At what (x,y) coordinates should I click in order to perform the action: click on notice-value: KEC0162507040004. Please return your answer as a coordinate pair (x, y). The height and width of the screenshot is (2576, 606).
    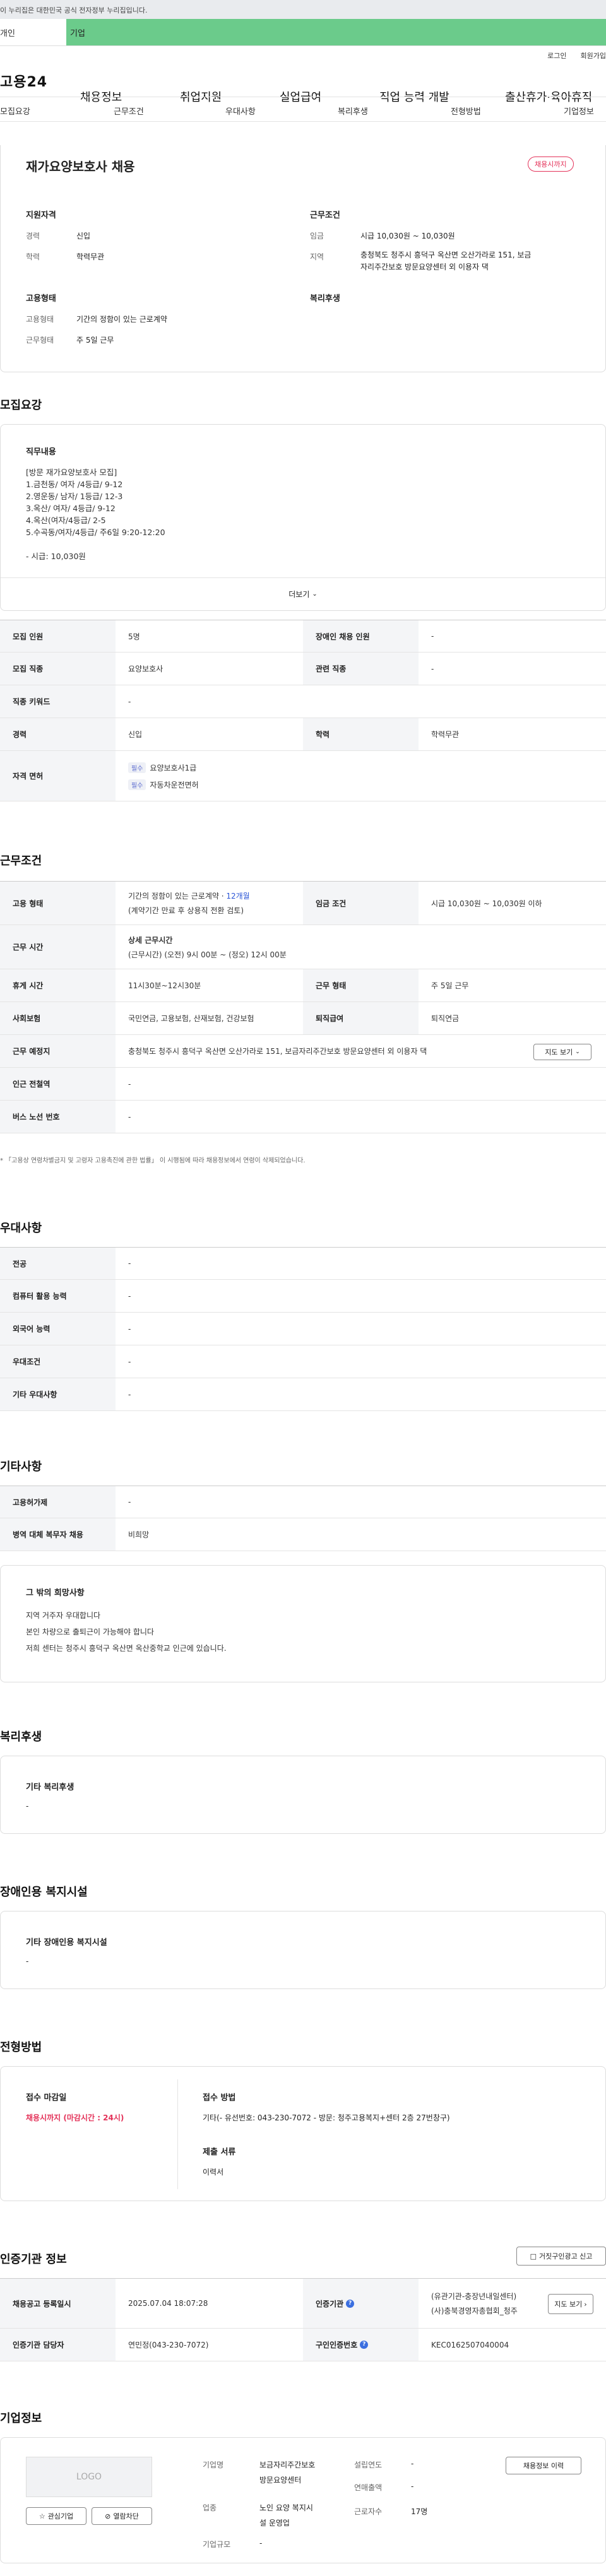
    Looking at the image, I should click on (470, 2345).